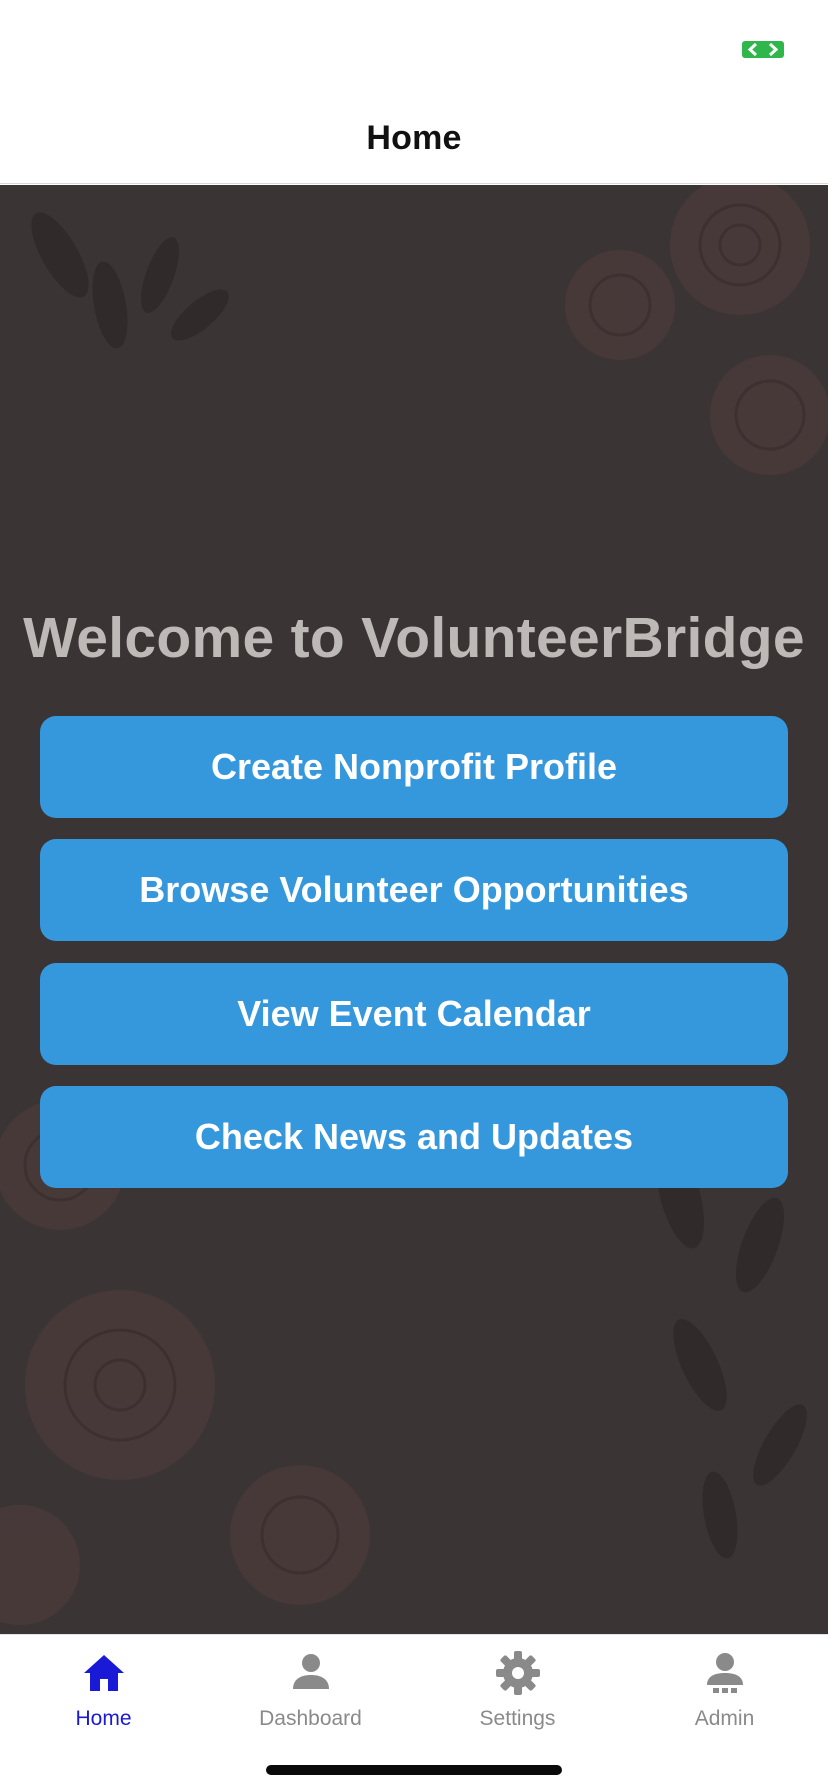  I want to click on tab-label-home: Home, so click(103, 1718).